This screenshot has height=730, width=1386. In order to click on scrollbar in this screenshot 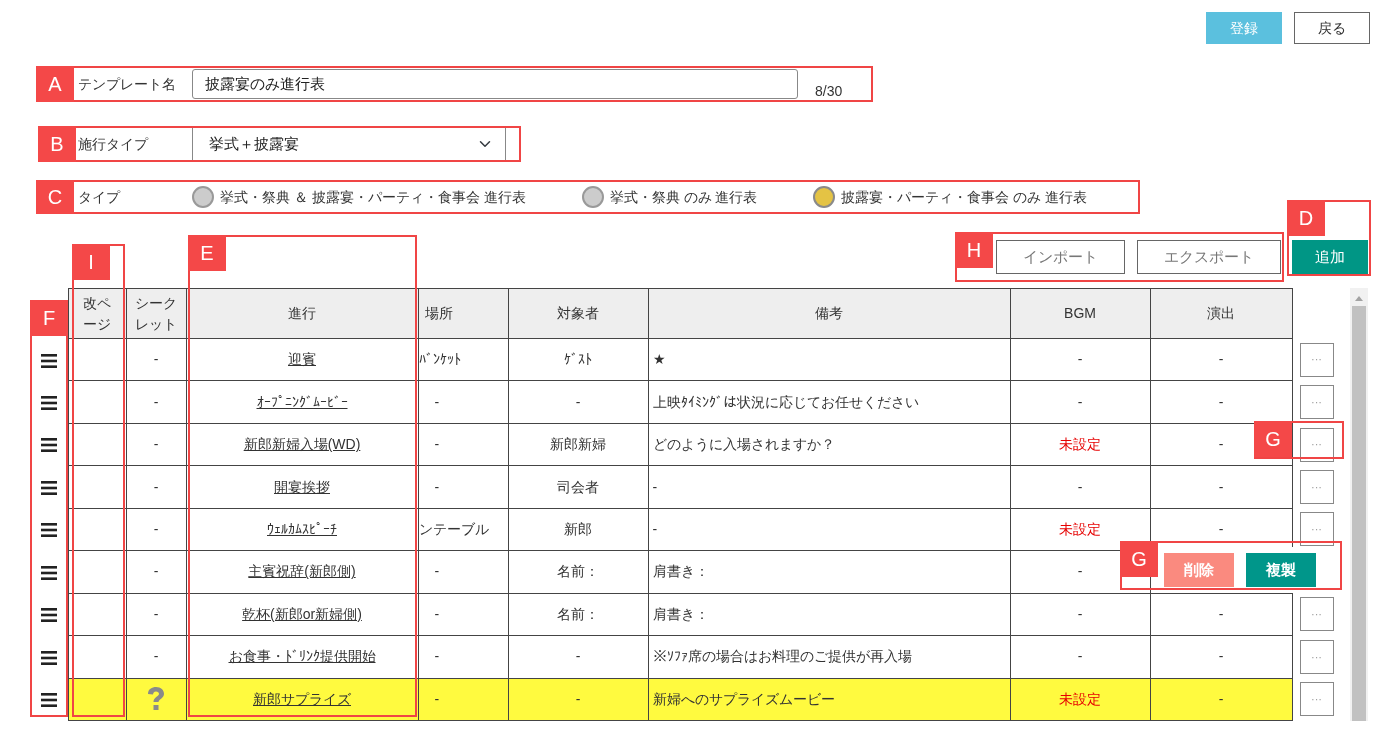, I will do `click(1359, 504)`.